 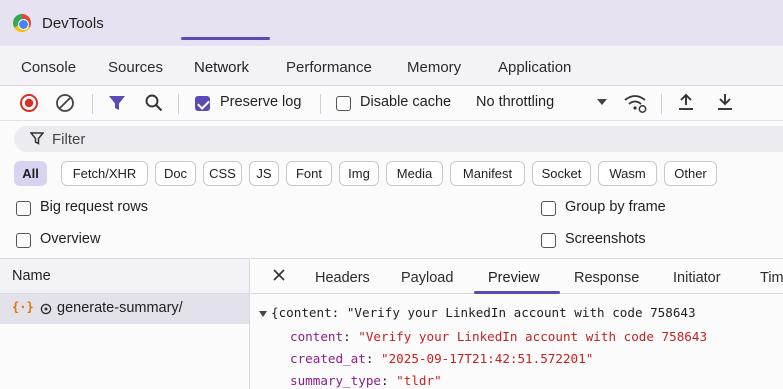 What do you see at coordinates (202, 103) in the screenshot?
I see `preserve-log-checkbox` at bounding box center [202, 103].